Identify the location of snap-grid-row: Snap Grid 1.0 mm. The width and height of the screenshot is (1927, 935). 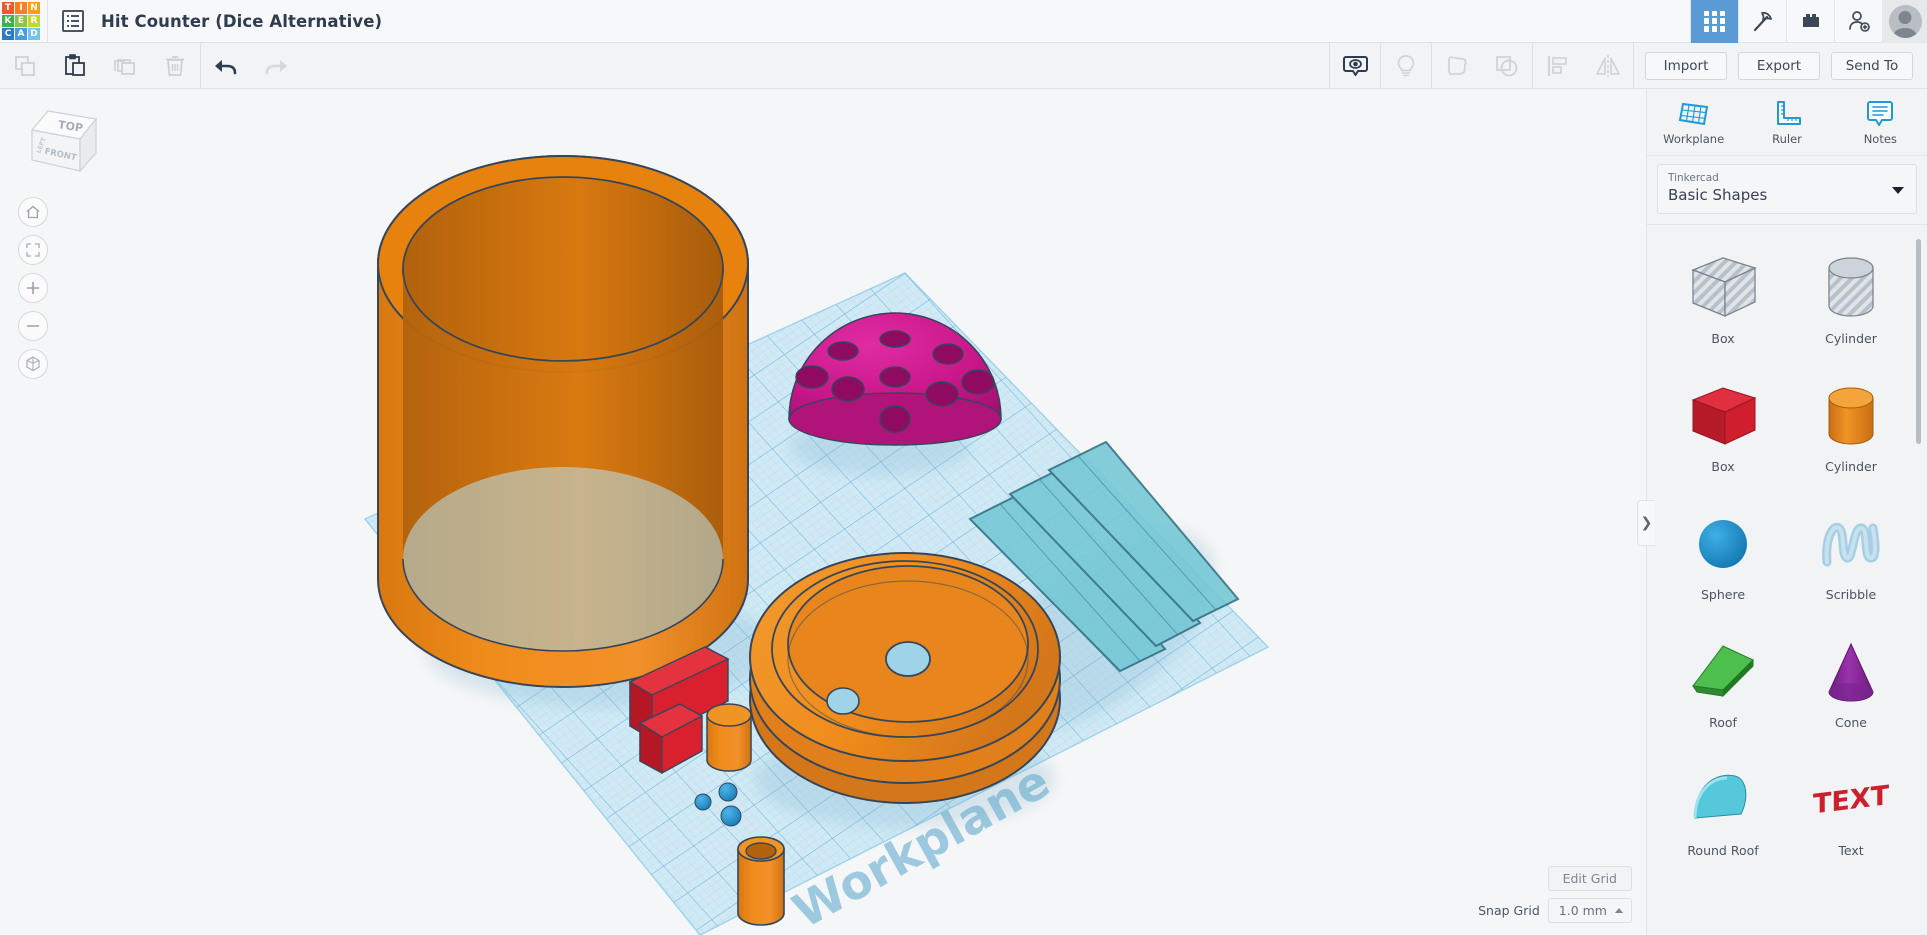
(1555, 910).